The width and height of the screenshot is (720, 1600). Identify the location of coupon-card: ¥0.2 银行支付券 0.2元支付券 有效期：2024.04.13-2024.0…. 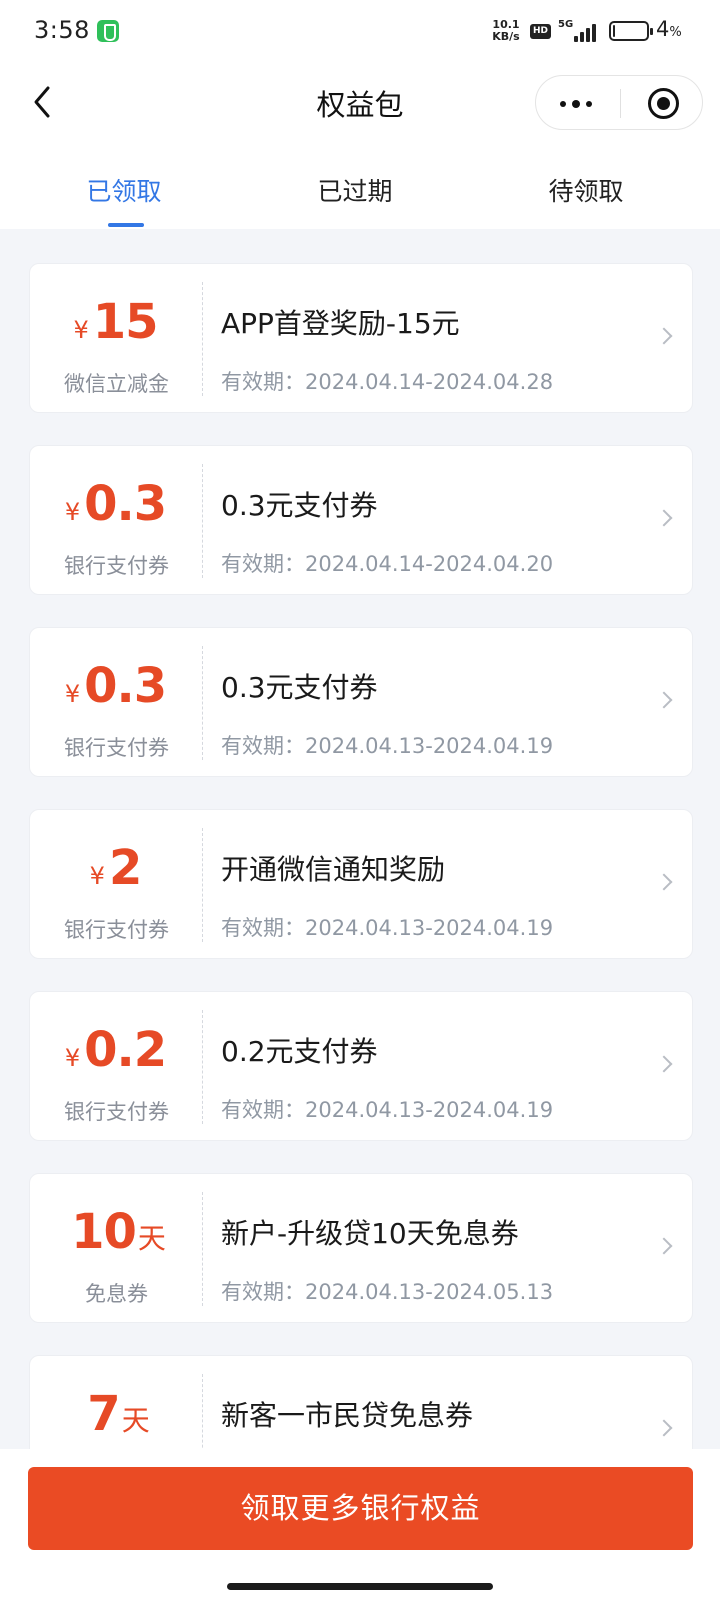
(361, 1066).